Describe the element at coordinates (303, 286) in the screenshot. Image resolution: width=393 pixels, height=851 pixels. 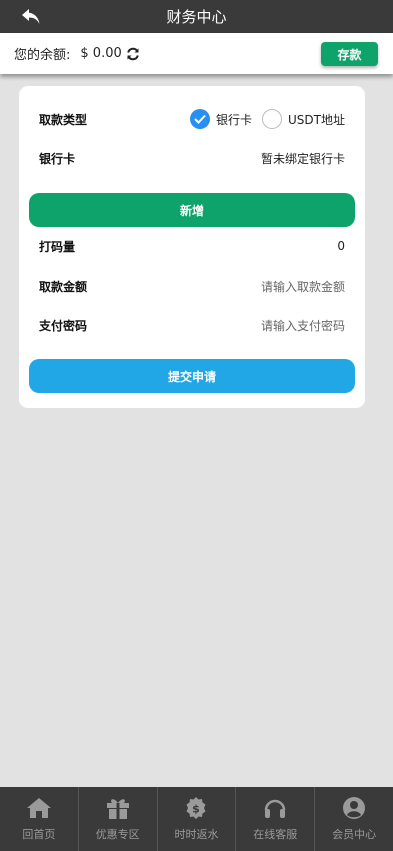
I see `withdraw-amount-input: 请输入取款金额` at that location.